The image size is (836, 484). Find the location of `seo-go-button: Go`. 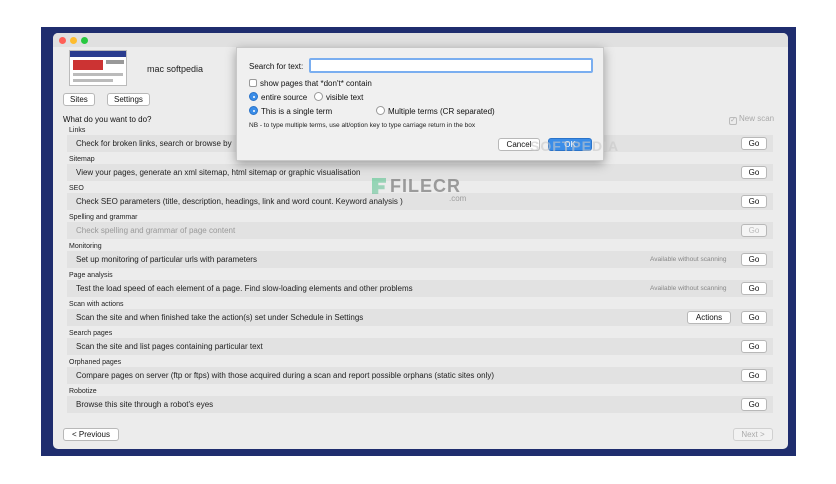

seo-go-button: Go is located at coordinates (754, 201).